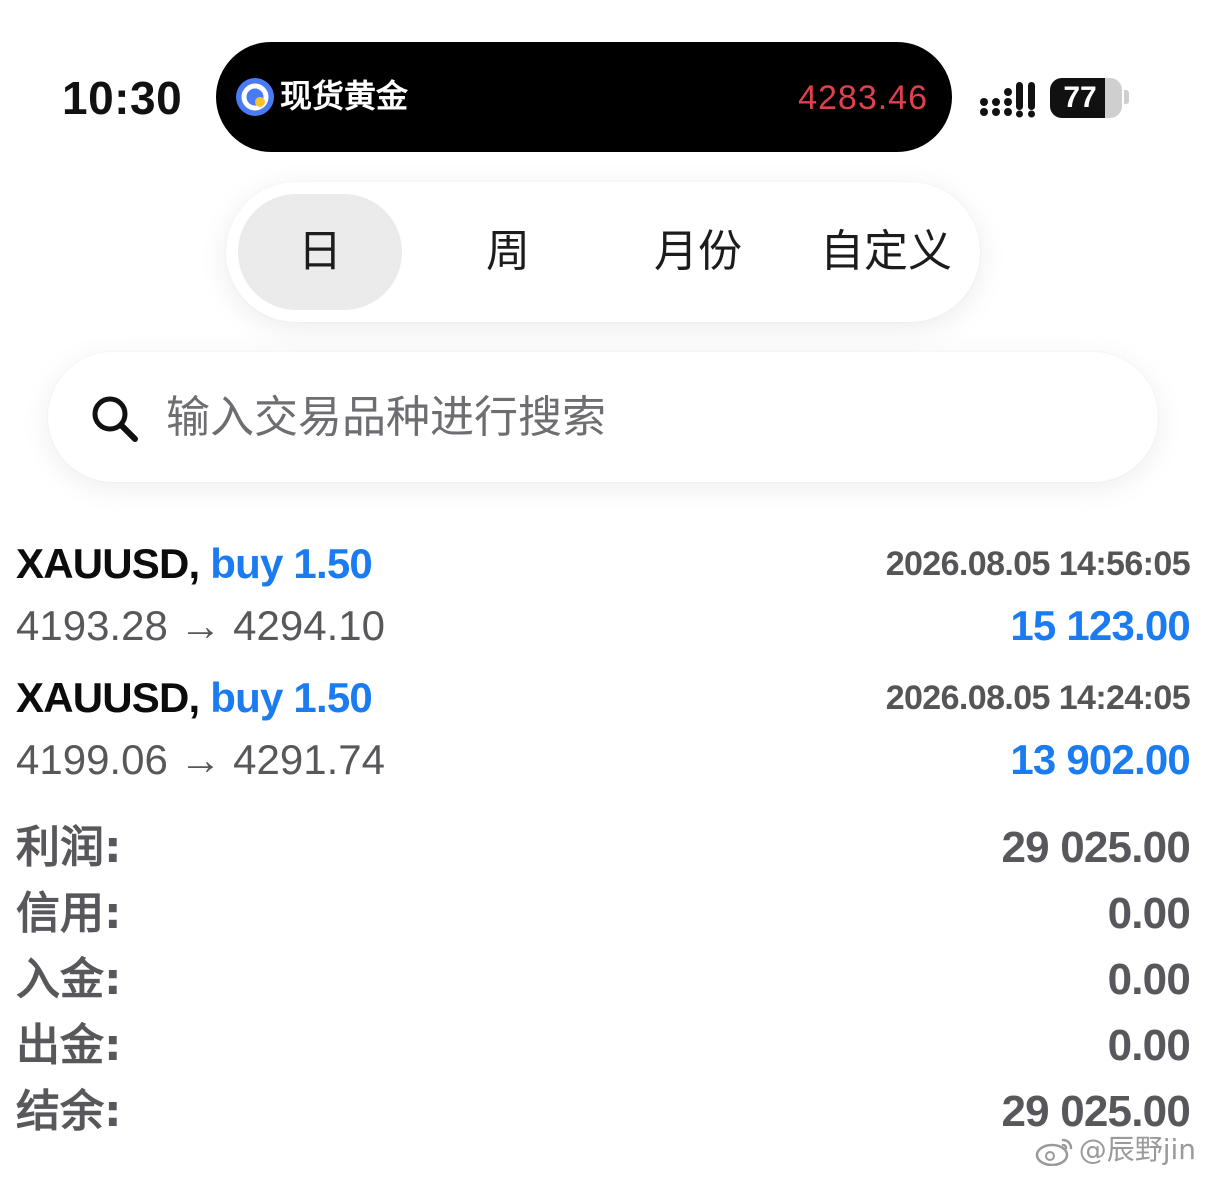 This screenshot has width=1206, height=1180. I want to click on watermark-text: @辰野jin, so click(1137, 1149).